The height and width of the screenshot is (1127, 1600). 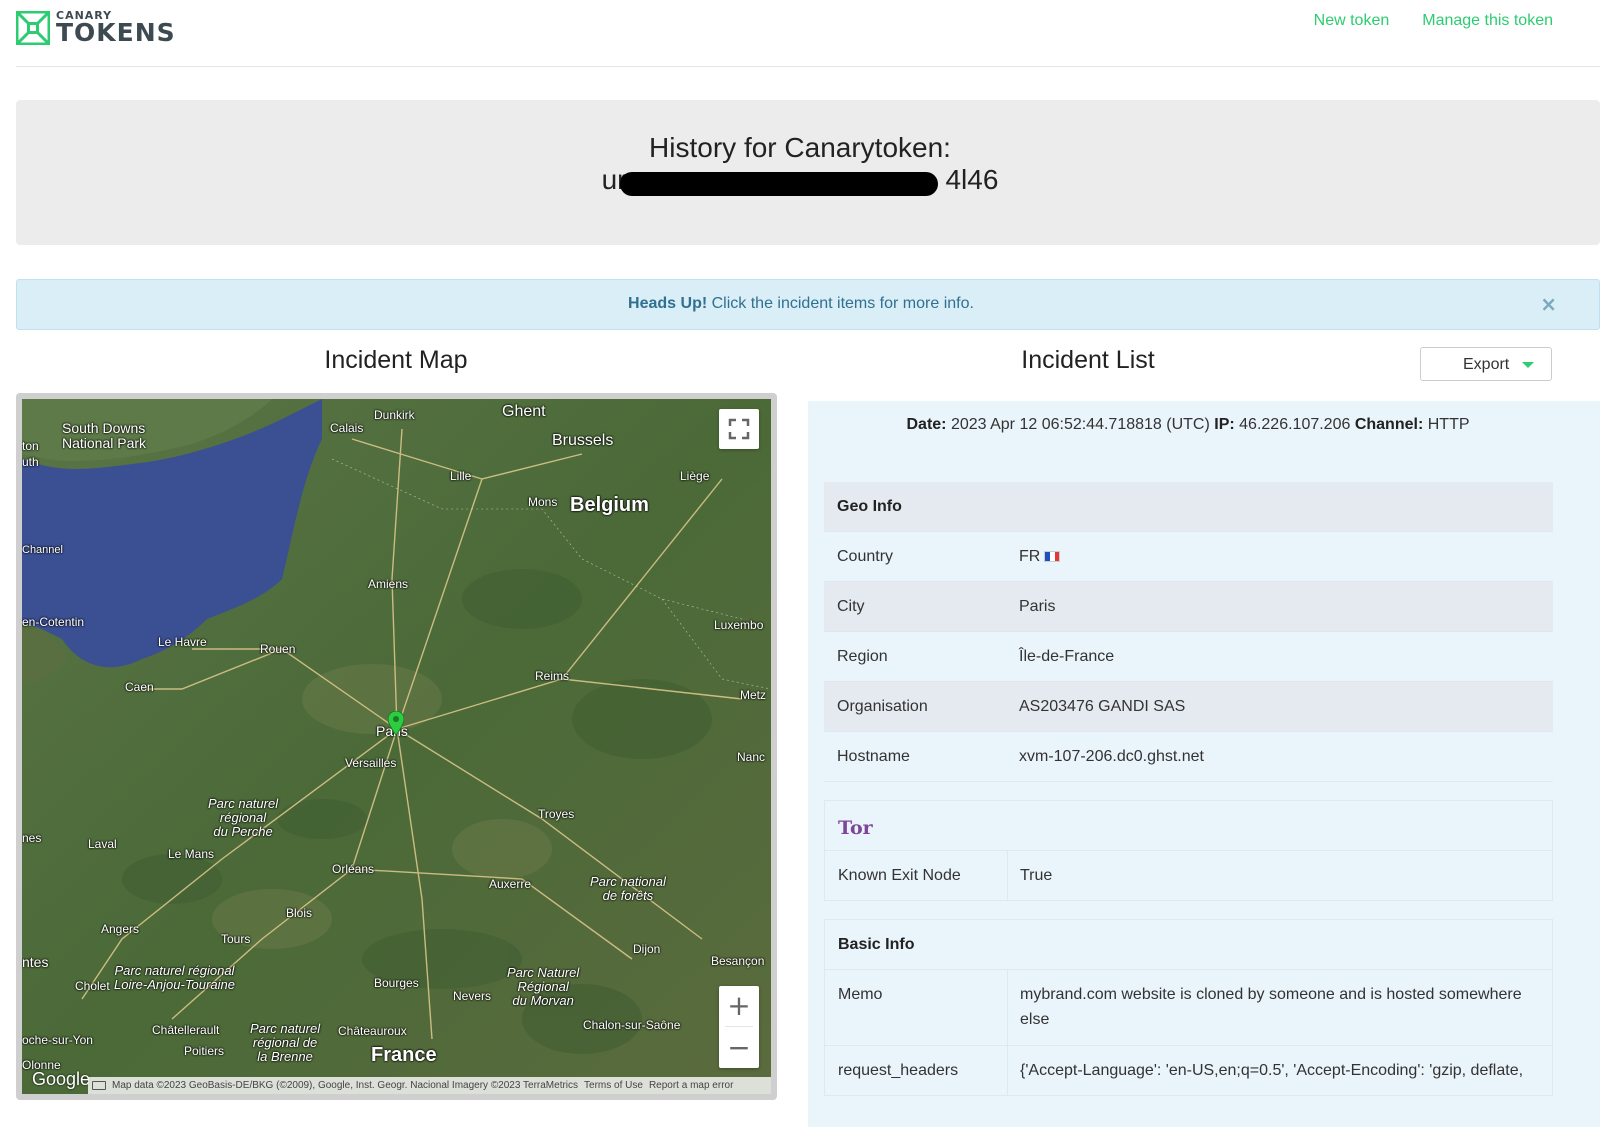 What do you see at coordinates (628, 888) in the screenshot?
I see `map-label-parc-forets: Parc national de forêts` at bounding box center [628, 888].